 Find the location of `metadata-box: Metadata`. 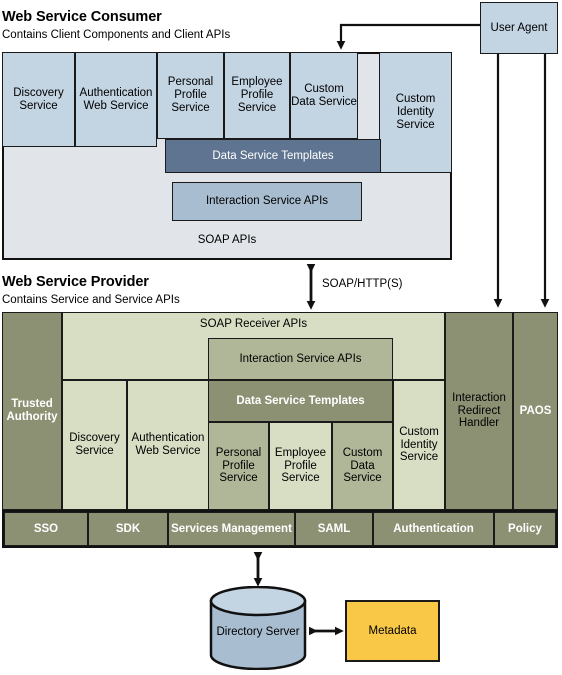

metadata-box: Metadata is located at coordinates (392, 631).